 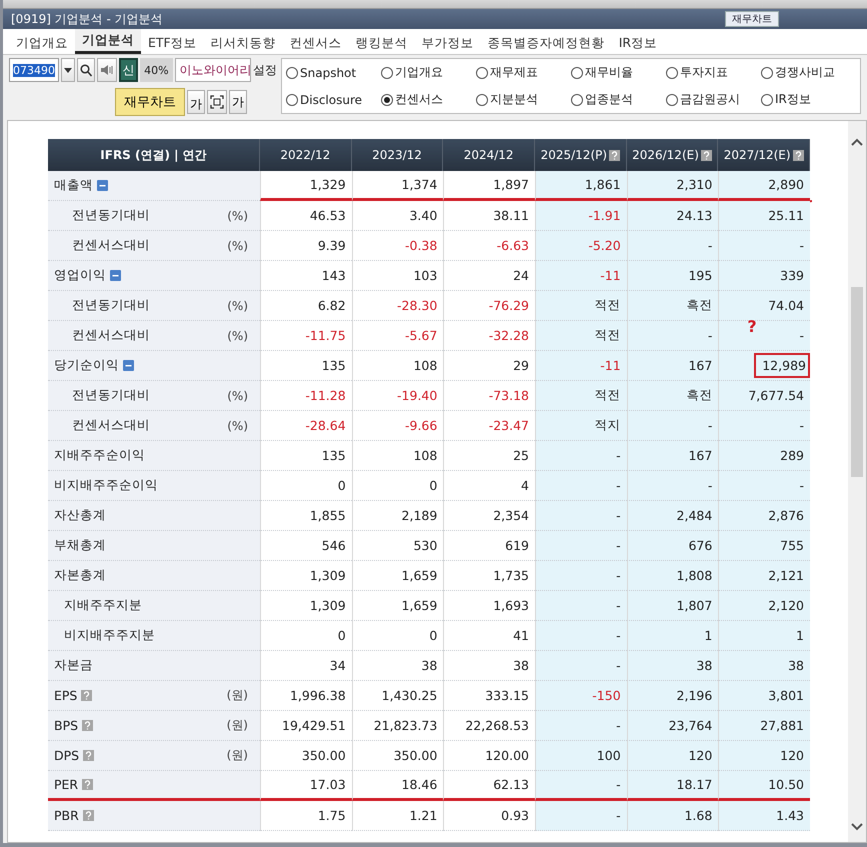 I want to click on value-text: 38.11, so click(x=511, y=215).